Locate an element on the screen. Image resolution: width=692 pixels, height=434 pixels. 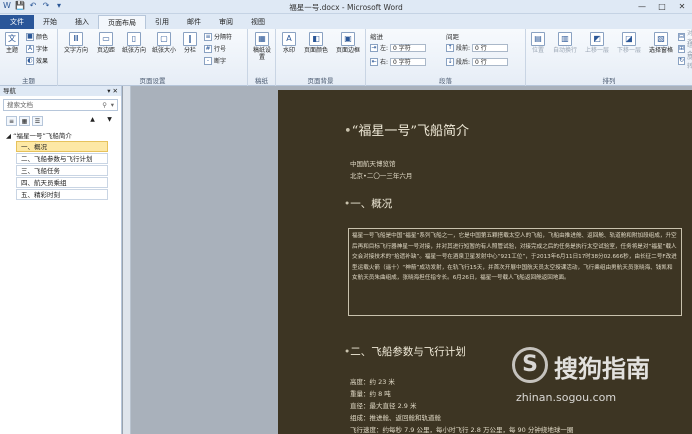
position-icon: ▤ is located at coordinates (538, 39).